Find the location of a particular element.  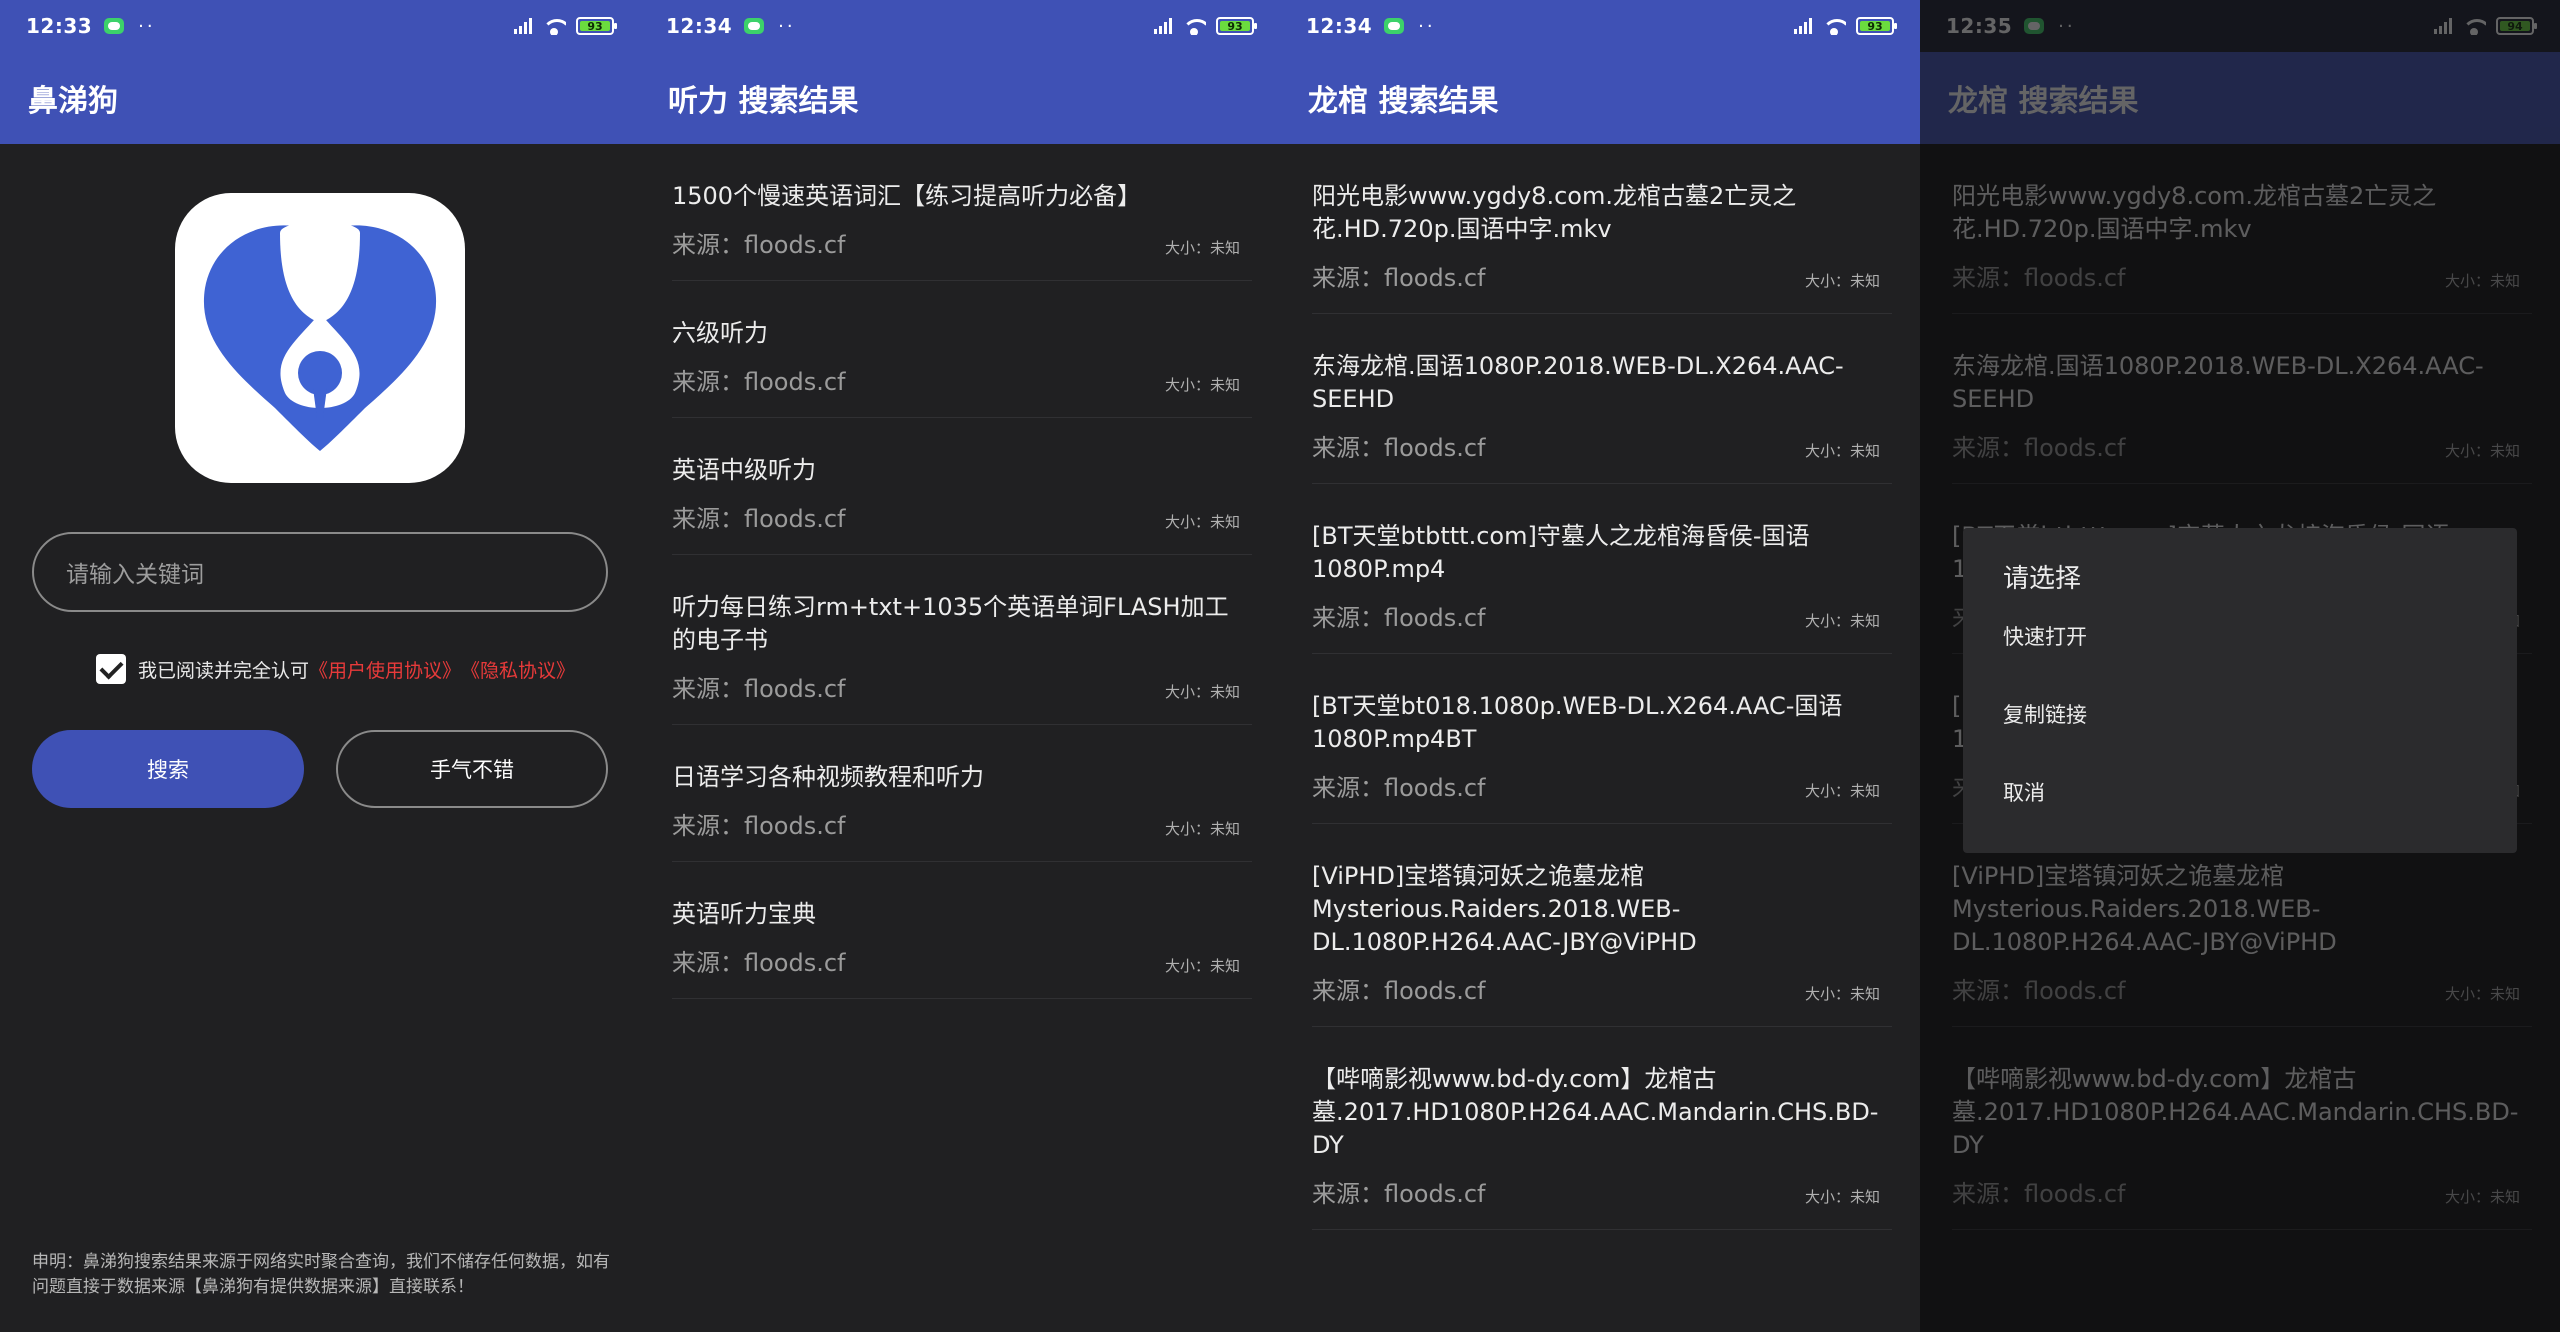

result-item: 英语中级听力 来源：floods.cf 大小：未知 is located at coordinates (962, 486).